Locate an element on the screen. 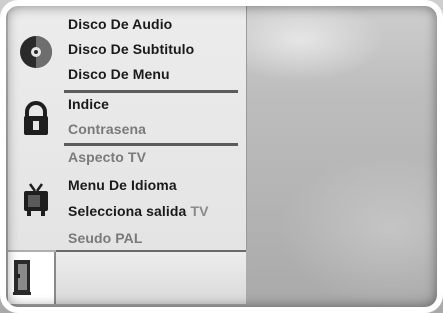  menu-item-disco-de-subtitulo: Disco De Subtitulo is located at coordinates (131, 49).